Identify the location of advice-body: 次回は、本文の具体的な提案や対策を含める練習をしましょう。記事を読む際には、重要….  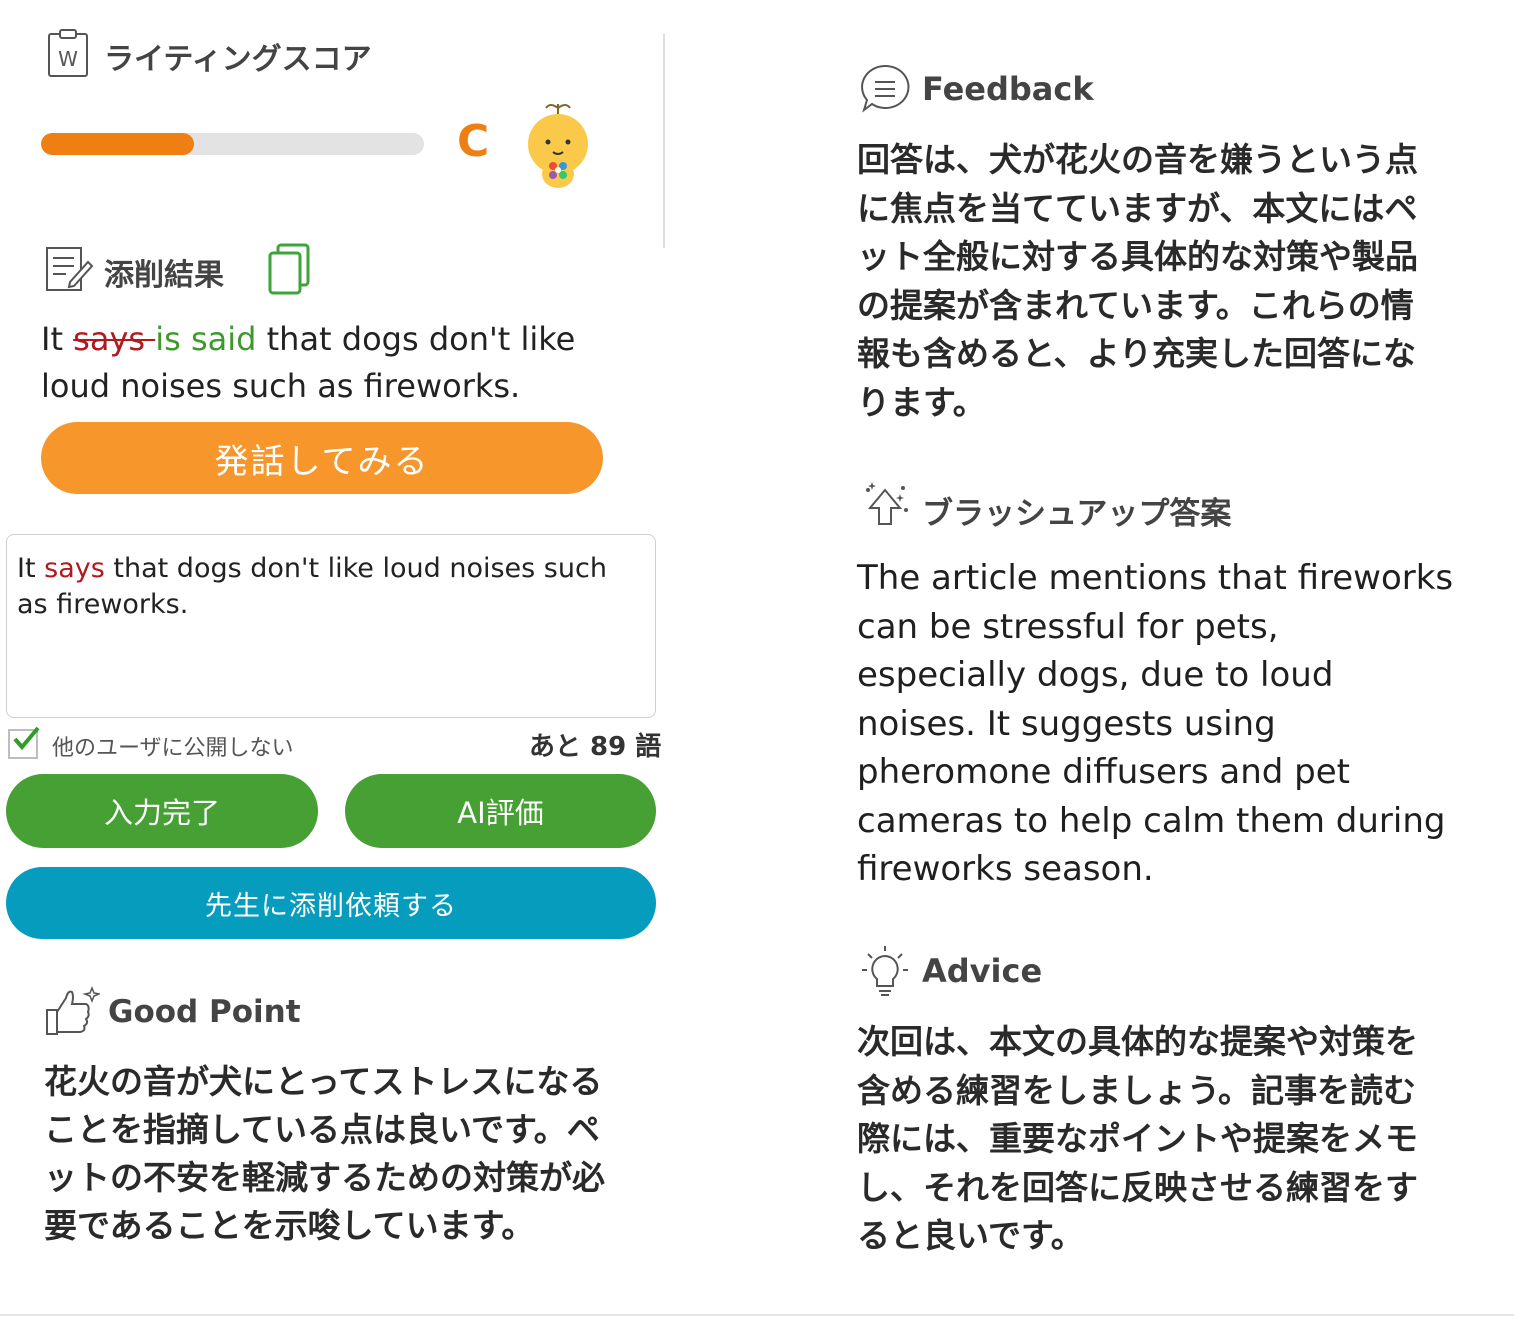
(1137, 1138).